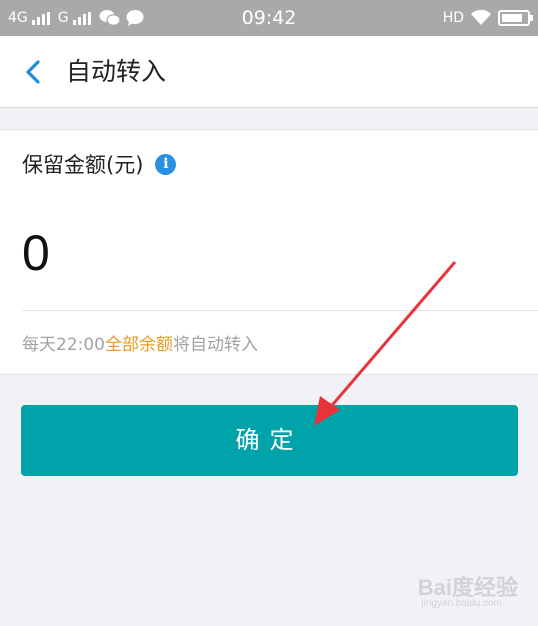  What do you see at coordinates (215, 345) in the screenshot?
I see `hint-suffix: 将自动转入` at bounding box center [215, 345].